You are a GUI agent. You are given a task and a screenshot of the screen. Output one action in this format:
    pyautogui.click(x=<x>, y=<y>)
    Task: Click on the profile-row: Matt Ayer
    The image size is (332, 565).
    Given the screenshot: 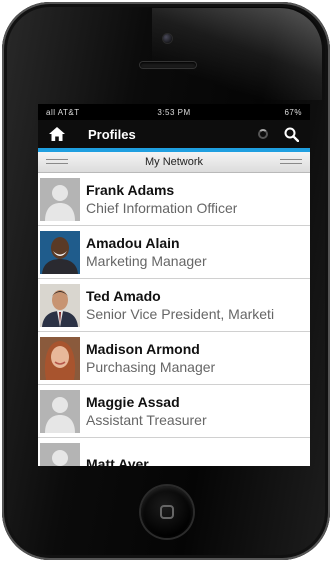 What is the action you would take?
    pyautogui.click(x=174, y=452)
    